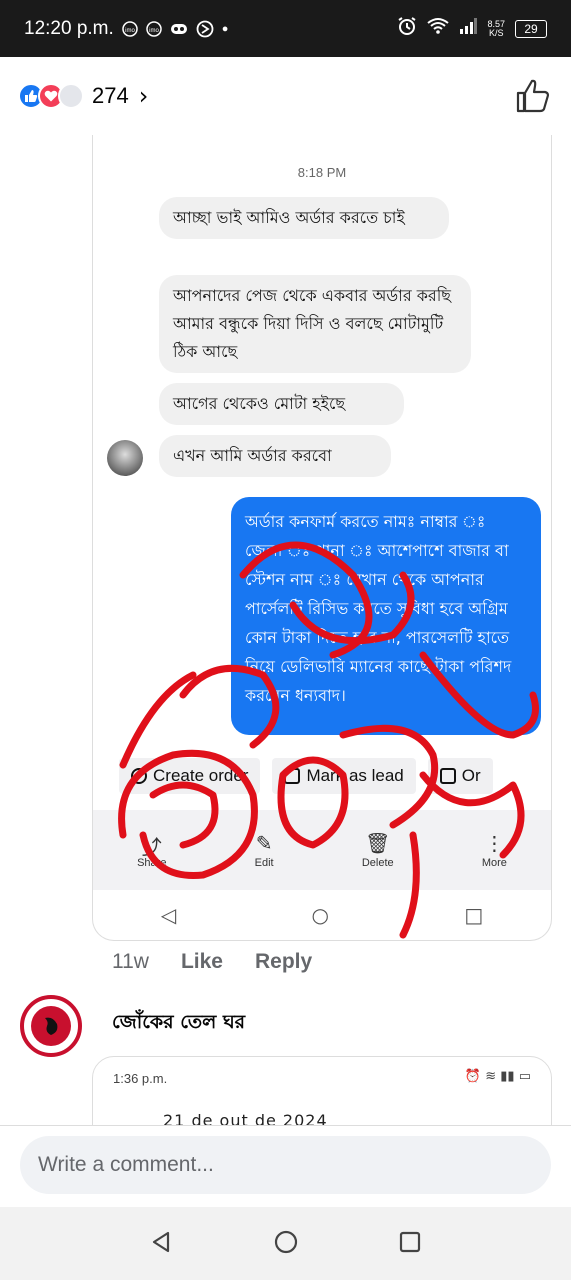 This screenshot has height=1280, width=571. Describe the element at coordinates (140, 1078) in the screenshot. I see `screenshot2-status-time: 1:36 p.m.` at that location.